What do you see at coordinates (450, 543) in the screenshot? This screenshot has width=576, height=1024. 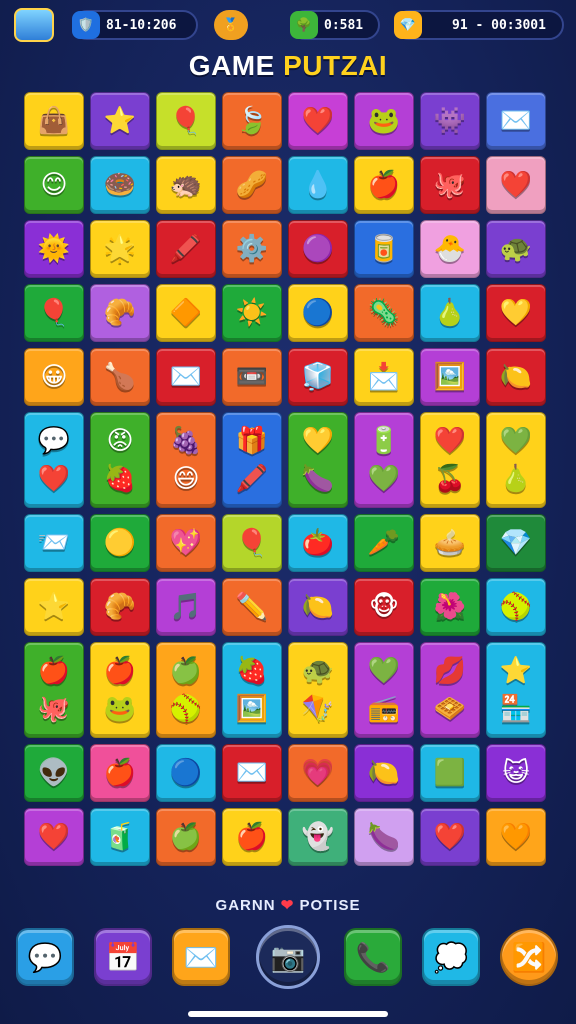 I see `tile-pie-icon: 🥧` at bounding box center [450, 543].